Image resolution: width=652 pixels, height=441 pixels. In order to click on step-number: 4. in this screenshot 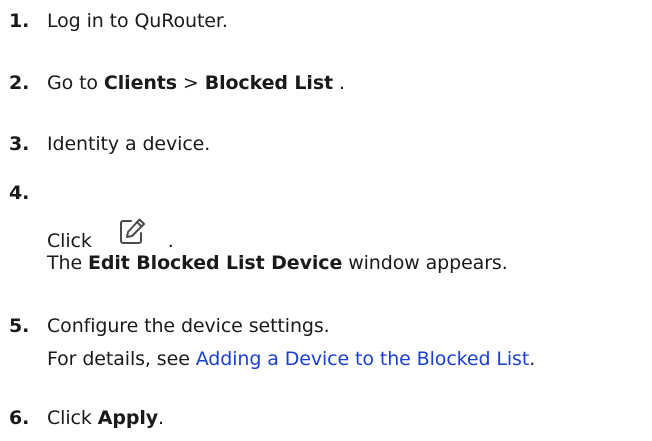, I will do `click(19, 193)`.